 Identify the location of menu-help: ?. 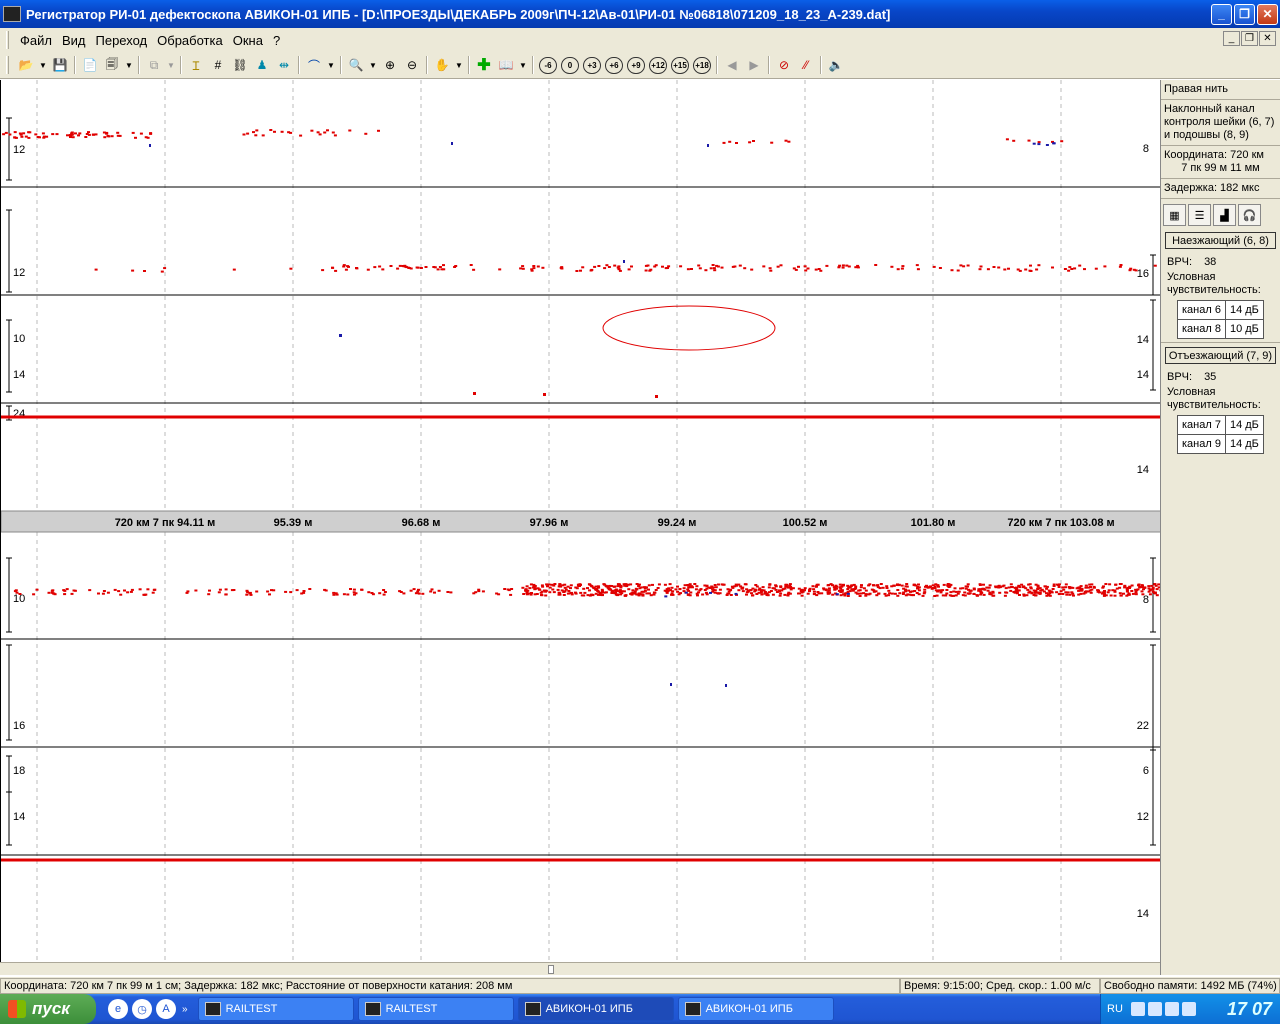
(276, 40).